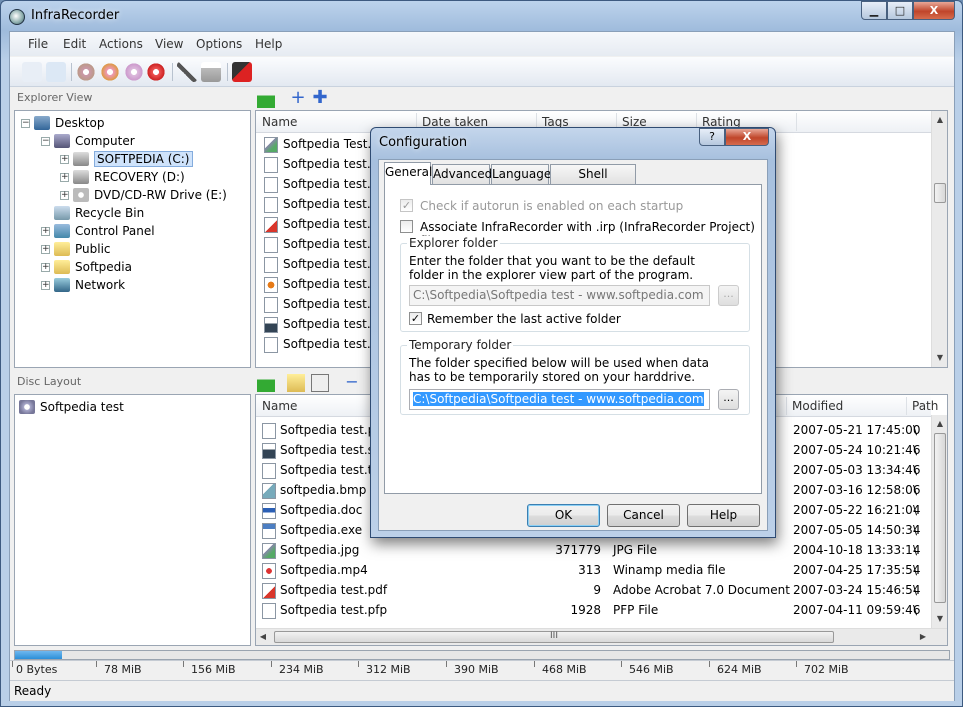 This screenshot has height=707, width=963. I want to click on tab-language: Language, so click(521, 174).